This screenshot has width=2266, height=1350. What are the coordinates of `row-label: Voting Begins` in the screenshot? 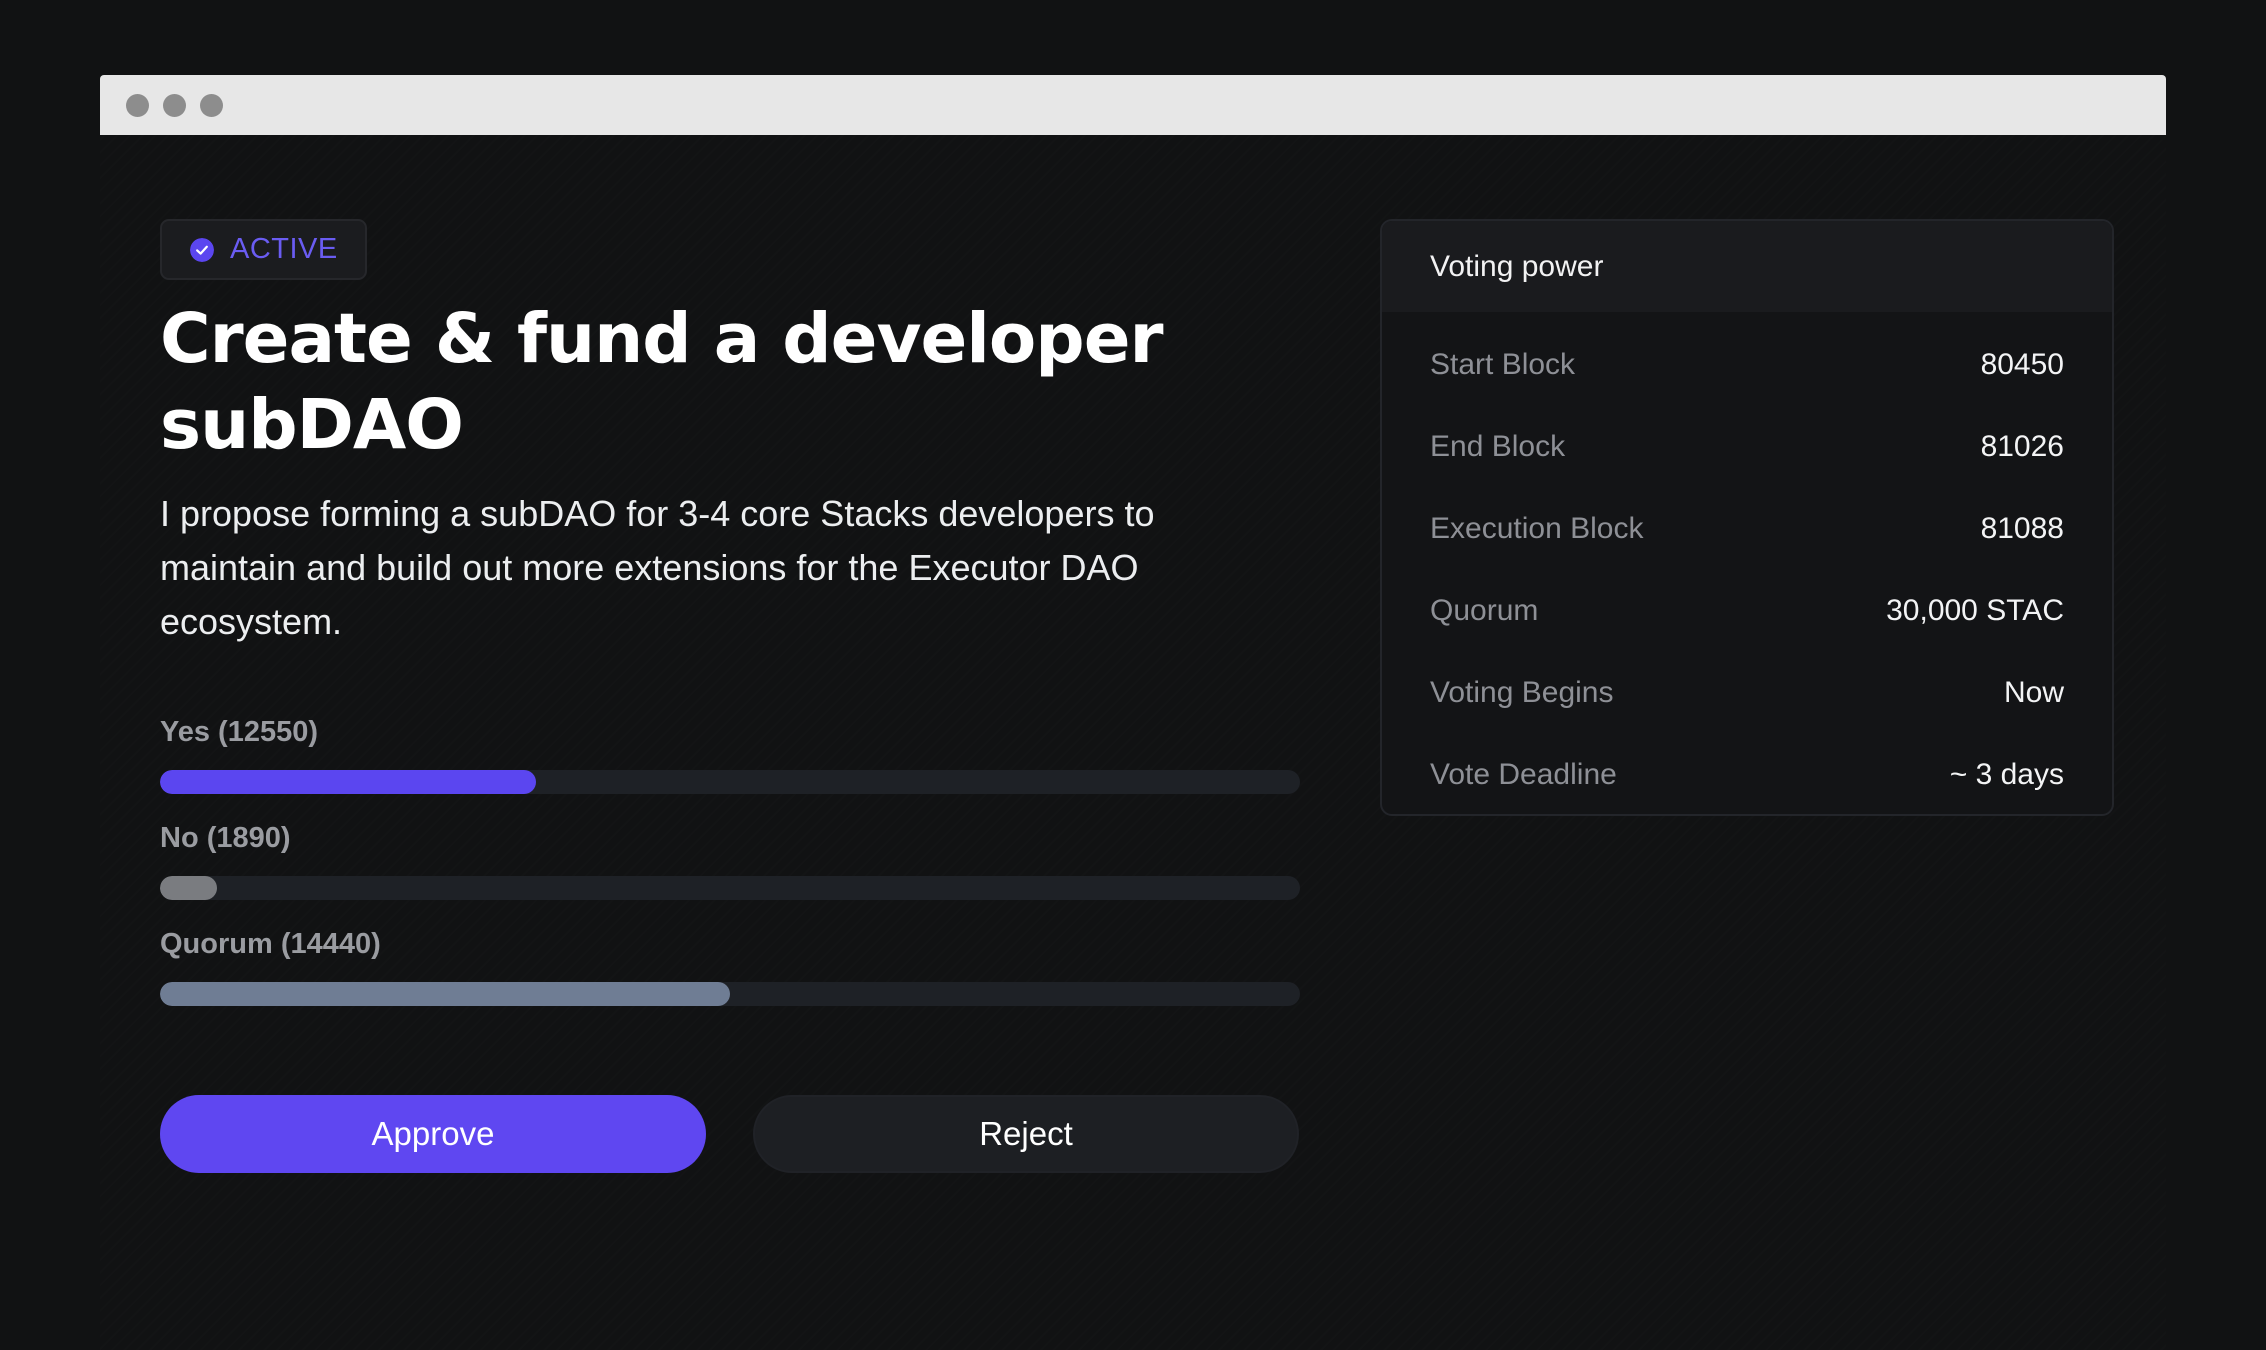 It's located at (1522, 692).